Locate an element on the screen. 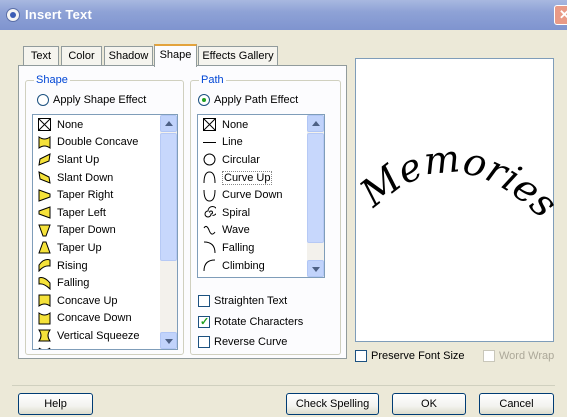 The image size is (567, 417). list-item: Curve Left is located at coordinates (252, 275).